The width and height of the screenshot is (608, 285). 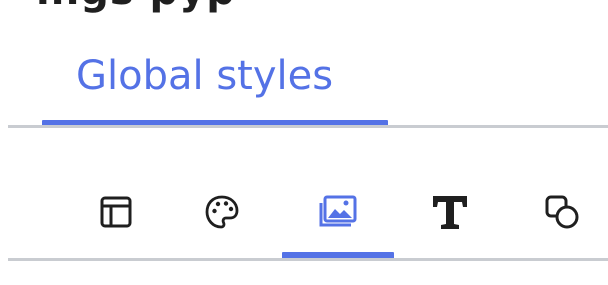 I want to click on cropped-heading-fragment: ings pyp, so click(x=136, y=7).